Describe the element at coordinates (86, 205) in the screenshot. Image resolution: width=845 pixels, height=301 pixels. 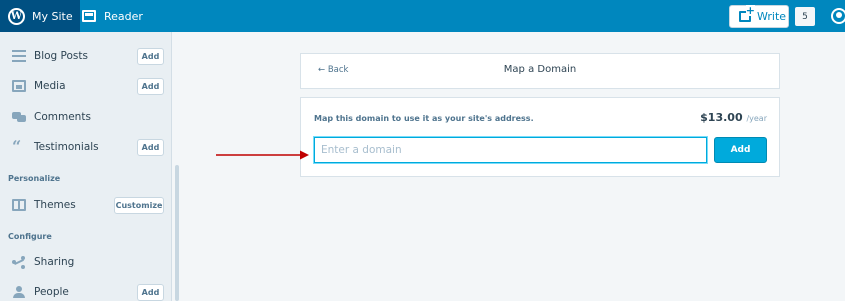
I see `sidebar-item-themes: Themes Customize` at that location.